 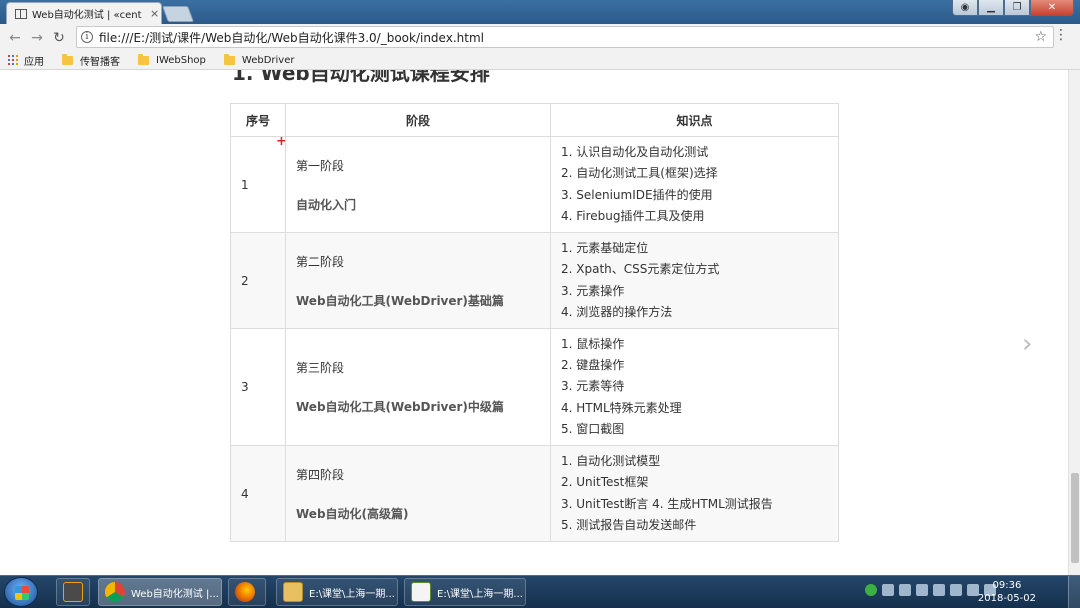 What do you see at coordinates (421, 592) in the screenshot?
I see `document-icon` at bounding box center [421, 592].